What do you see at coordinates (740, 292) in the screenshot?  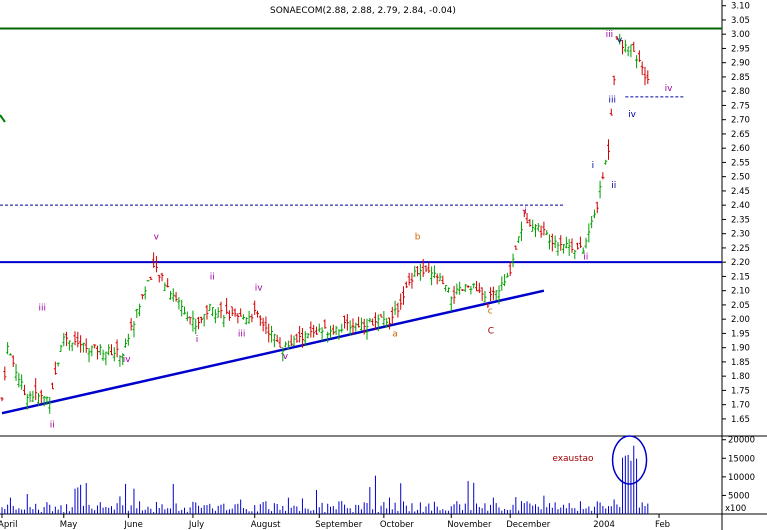 I see `price-tick-label: 2.10` at bounding box center [740, 292].